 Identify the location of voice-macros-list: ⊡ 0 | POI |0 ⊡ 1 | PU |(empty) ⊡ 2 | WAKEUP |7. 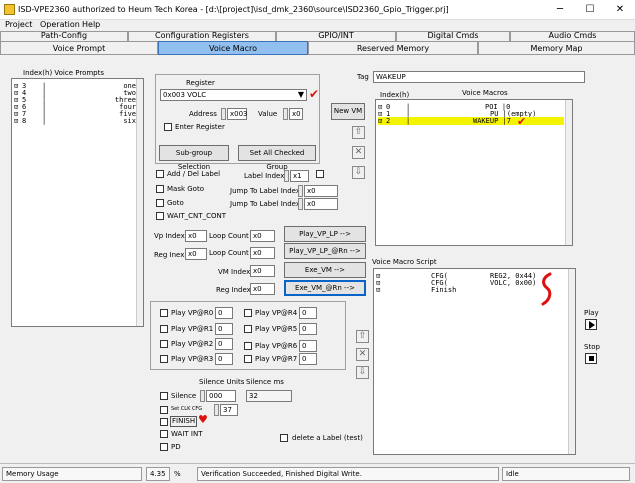
(474, 172).